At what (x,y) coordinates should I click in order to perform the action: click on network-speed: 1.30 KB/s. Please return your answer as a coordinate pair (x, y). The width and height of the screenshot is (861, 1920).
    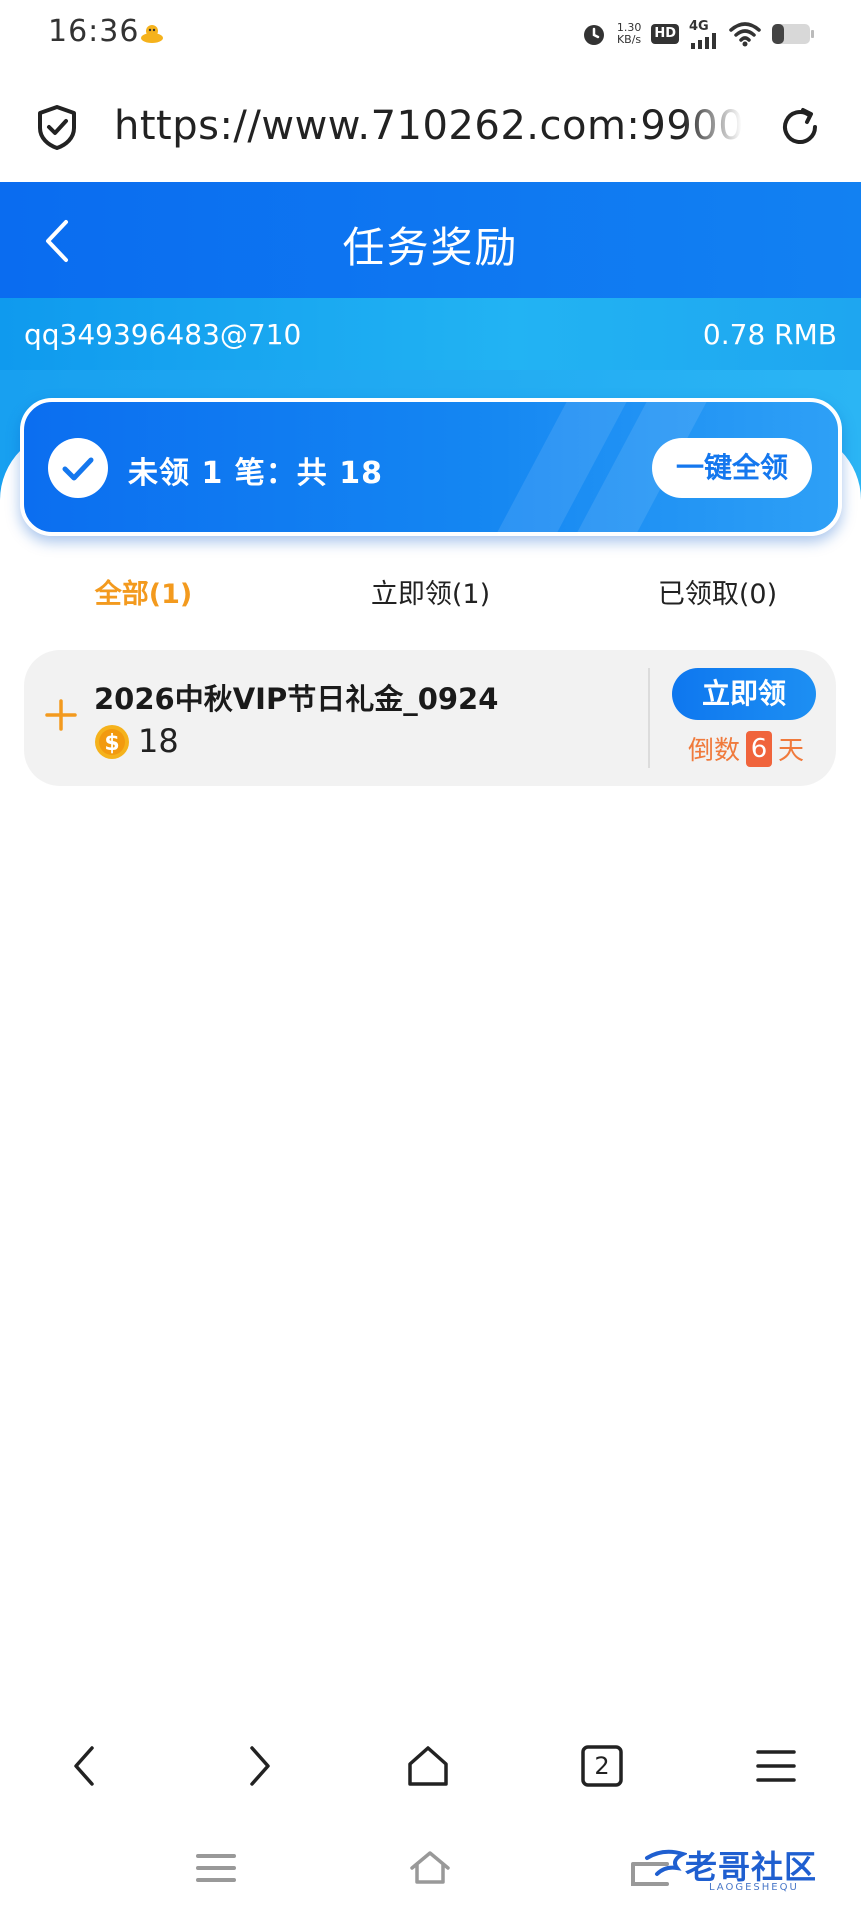
    Looking at the image, I should click on (629, 34).